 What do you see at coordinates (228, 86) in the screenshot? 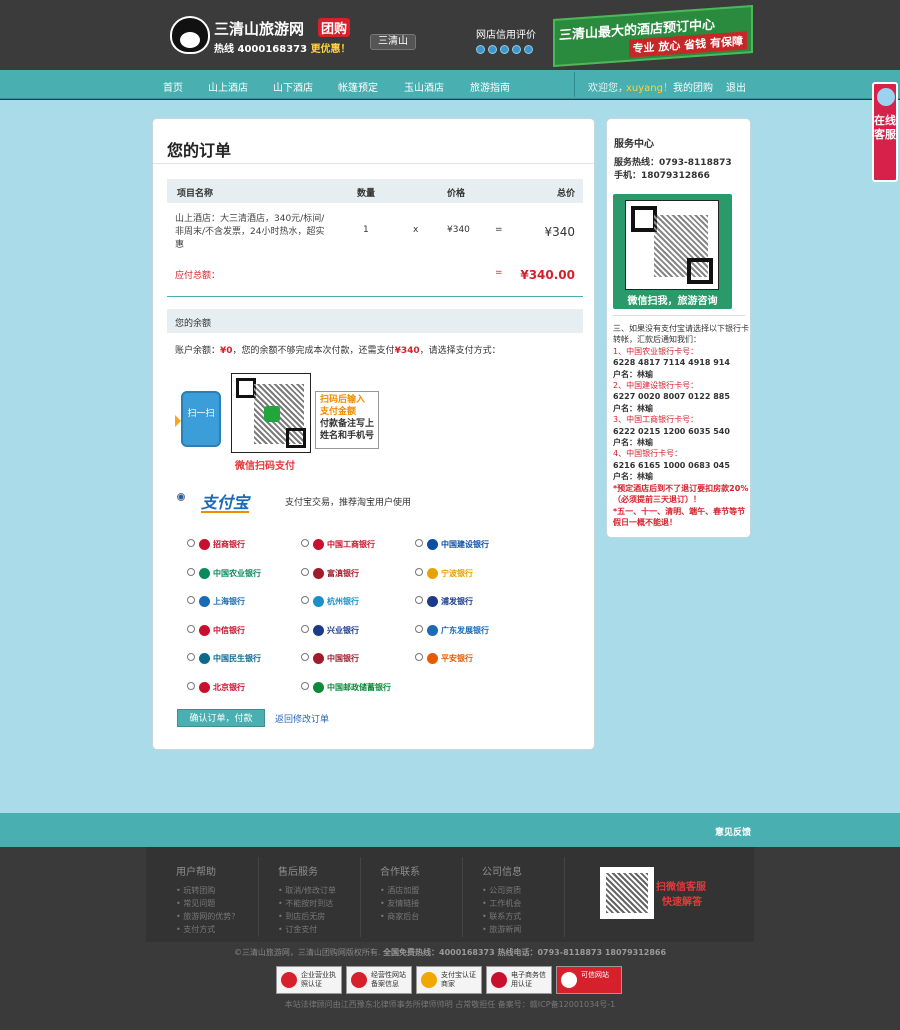
I see `nav-mountain-hotels: 山上酒店` at bounding box center [228, 86].